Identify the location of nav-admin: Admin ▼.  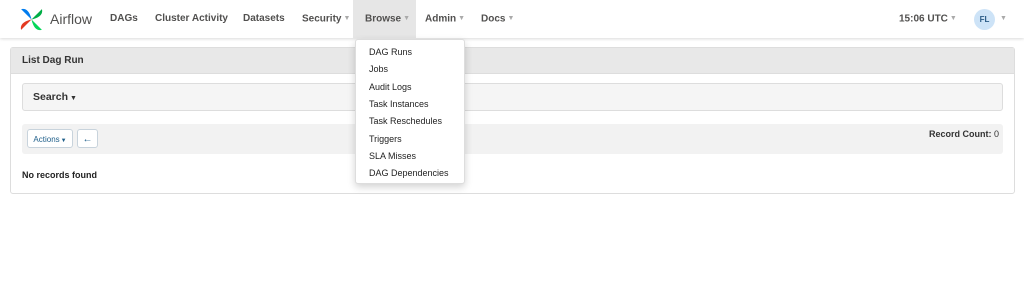
(445, 19).